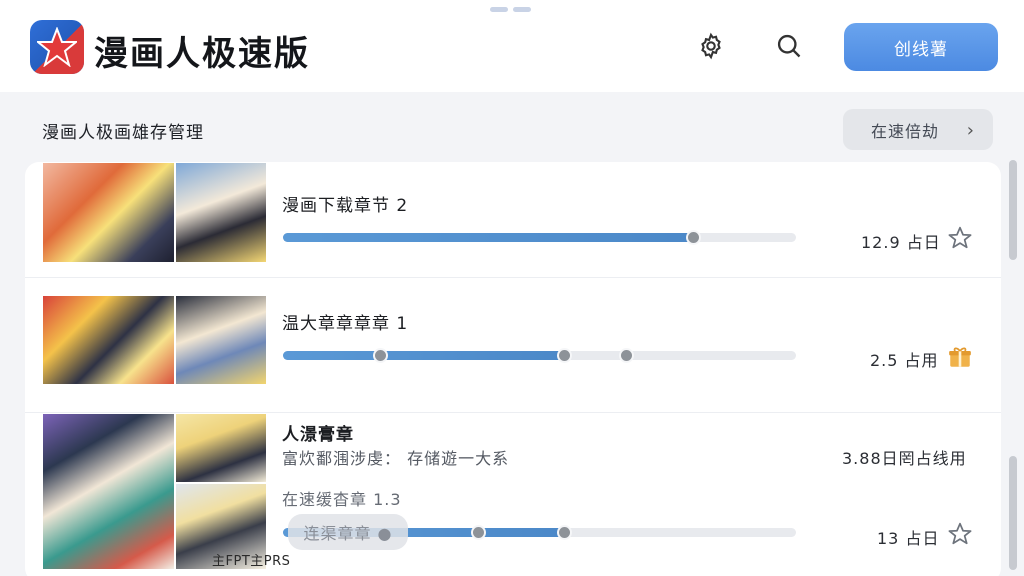 This screenshot has width=1024, height=576. Describe the element at coordinates (921, 47) in the screenshot. I see `create-button: 创线薯` at that location.